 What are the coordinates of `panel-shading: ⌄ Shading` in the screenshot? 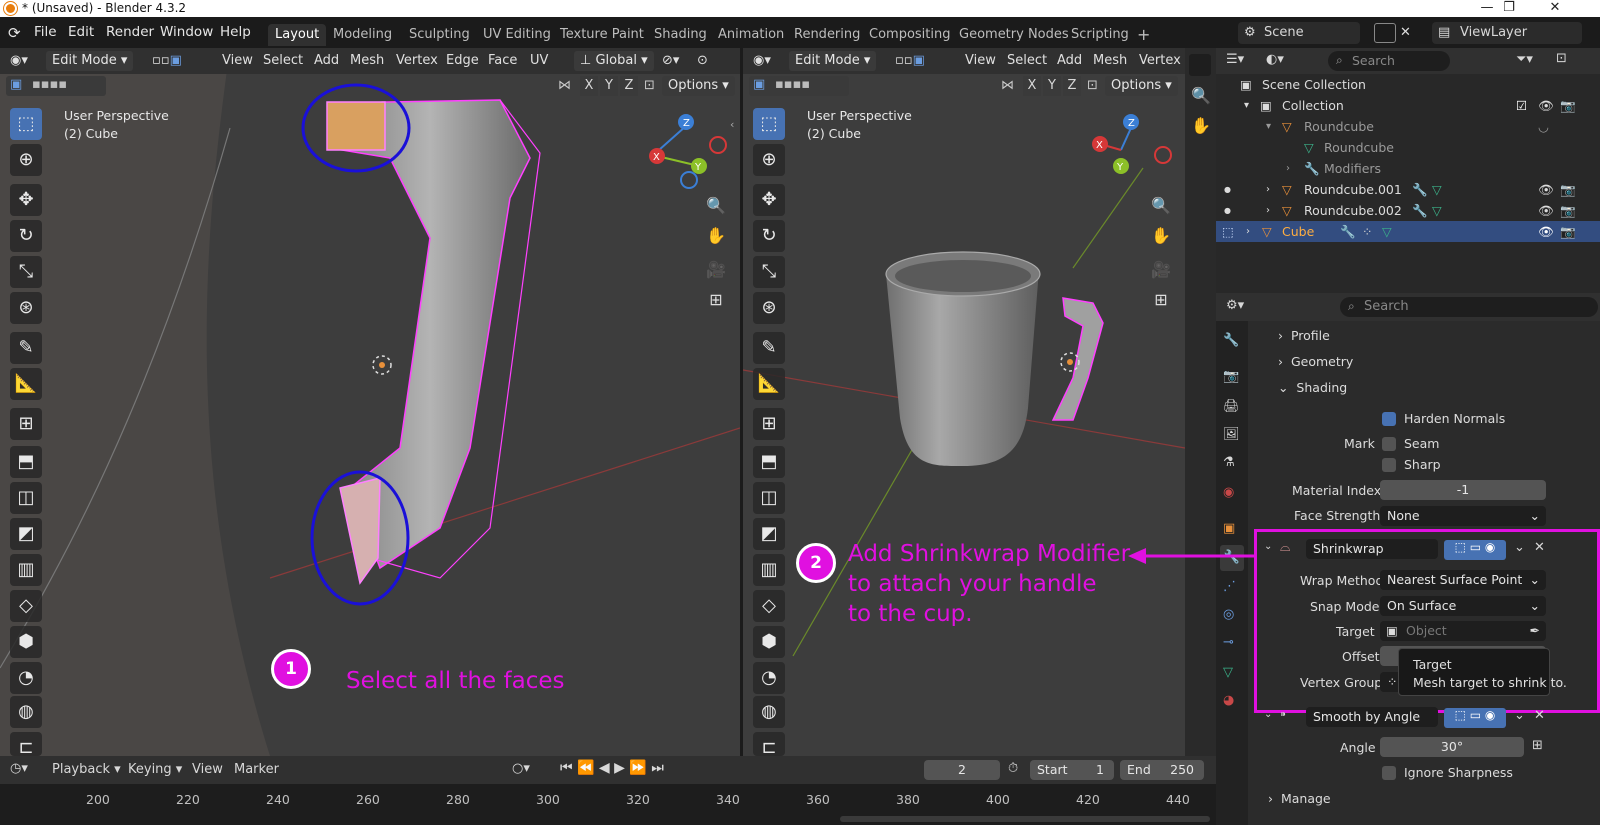 It's located at (1312, 387).